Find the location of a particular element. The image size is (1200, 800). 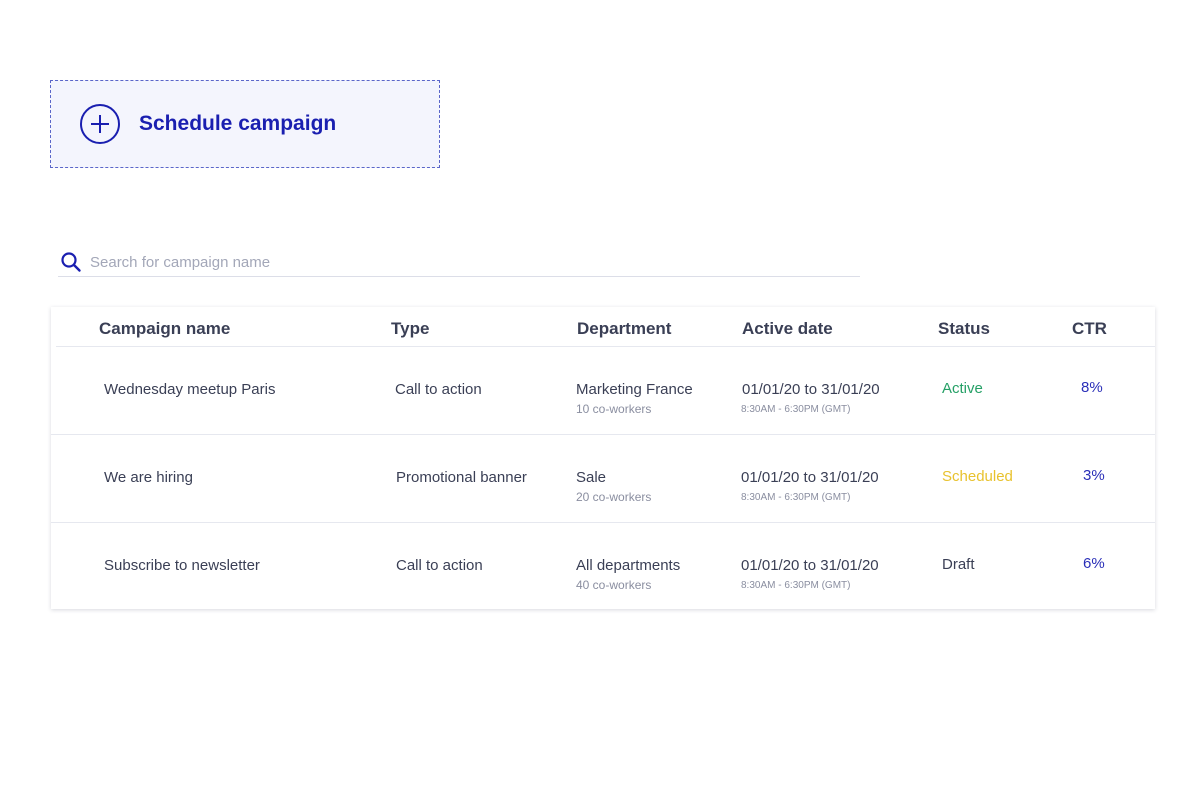

campaign-name: Subscribe to newsletter is located at coordinates (182, 565).